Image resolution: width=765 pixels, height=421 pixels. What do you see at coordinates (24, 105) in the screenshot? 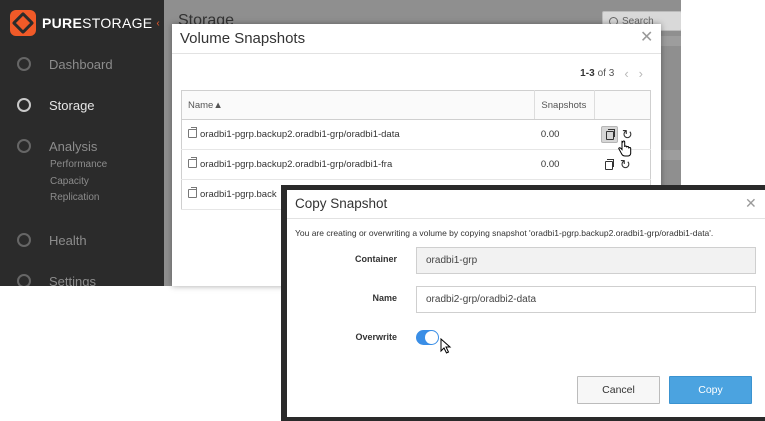
I see `storage-icon` at bounding box center [24, 105].